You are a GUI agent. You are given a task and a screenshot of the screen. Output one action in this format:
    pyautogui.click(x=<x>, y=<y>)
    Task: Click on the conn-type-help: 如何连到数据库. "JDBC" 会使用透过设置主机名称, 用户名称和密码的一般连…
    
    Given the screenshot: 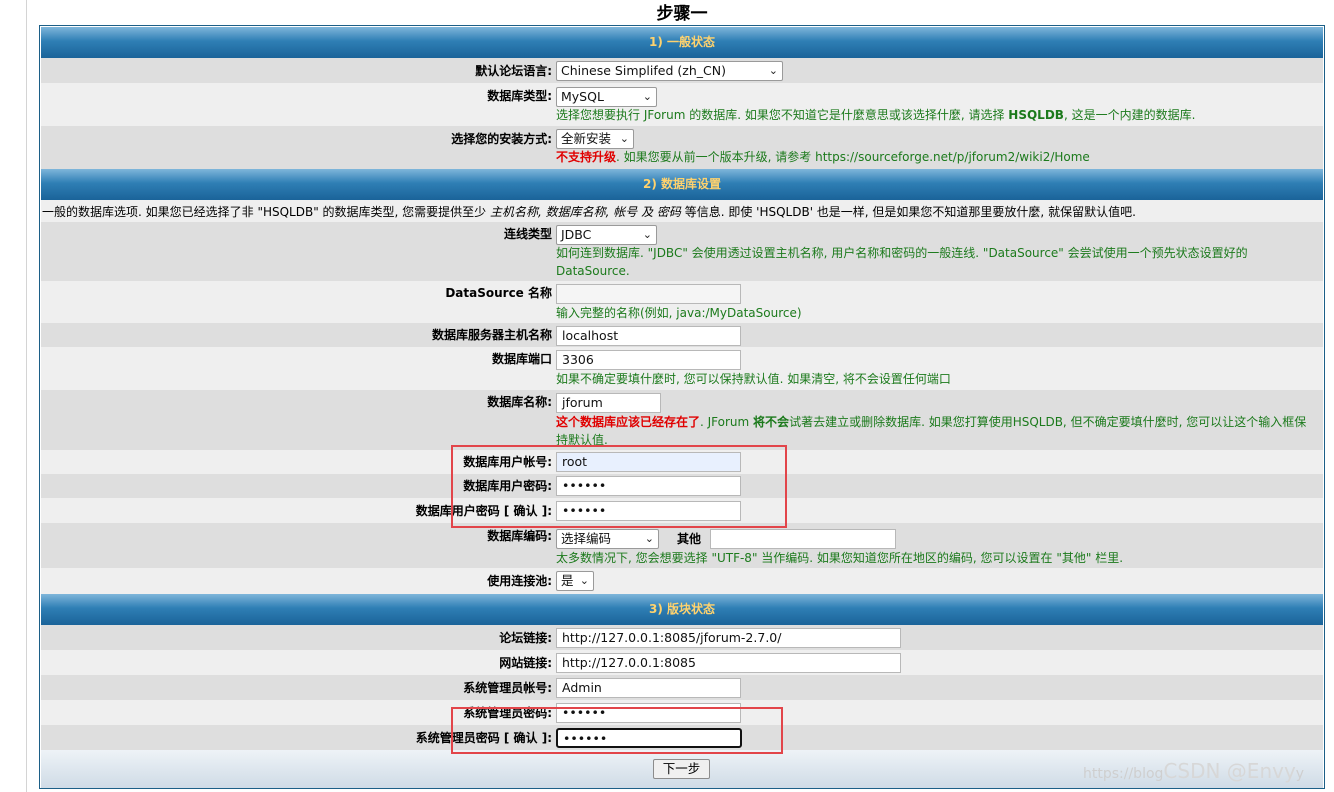 What is the action you would take?
    pyautogui.click(x=902, y=262)
    